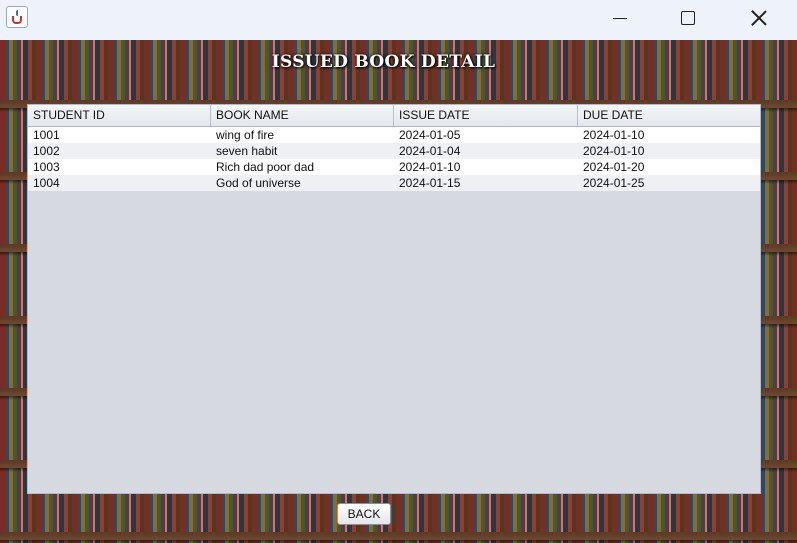 Image resolution: width=797 pixels, height=543 pixels. Describe the element at coordinates (486, 115) in the screenshot. I see `column-header-issue-date: ISSUE DATE` at that location.